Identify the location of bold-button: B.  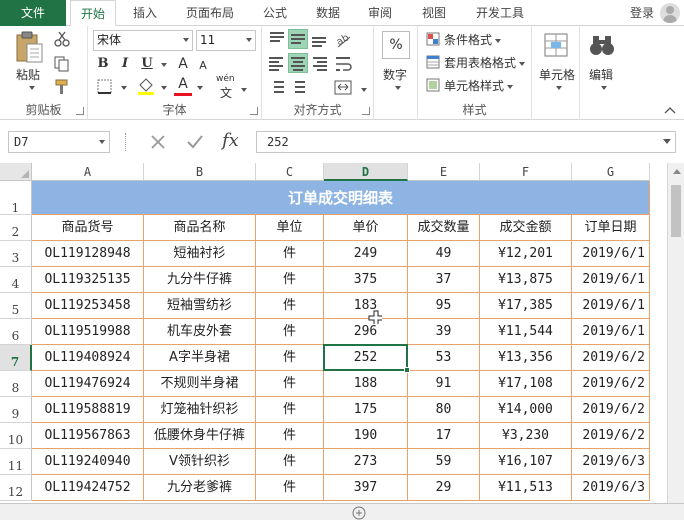
(103, 64).